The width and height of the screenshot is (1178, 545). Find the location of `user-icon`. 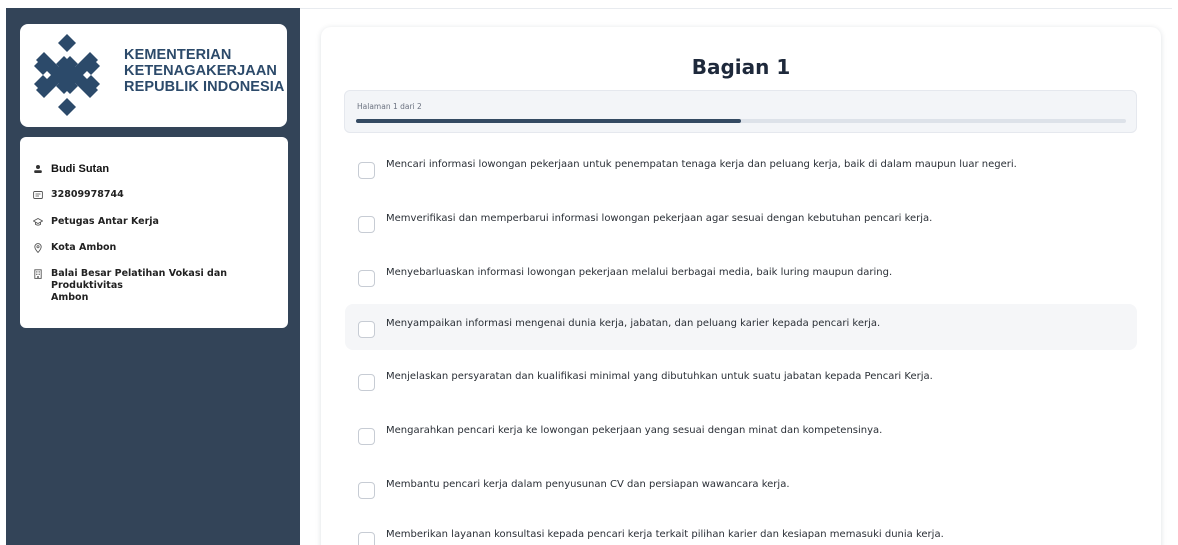

user-icon is located at coordinates (38, 169).